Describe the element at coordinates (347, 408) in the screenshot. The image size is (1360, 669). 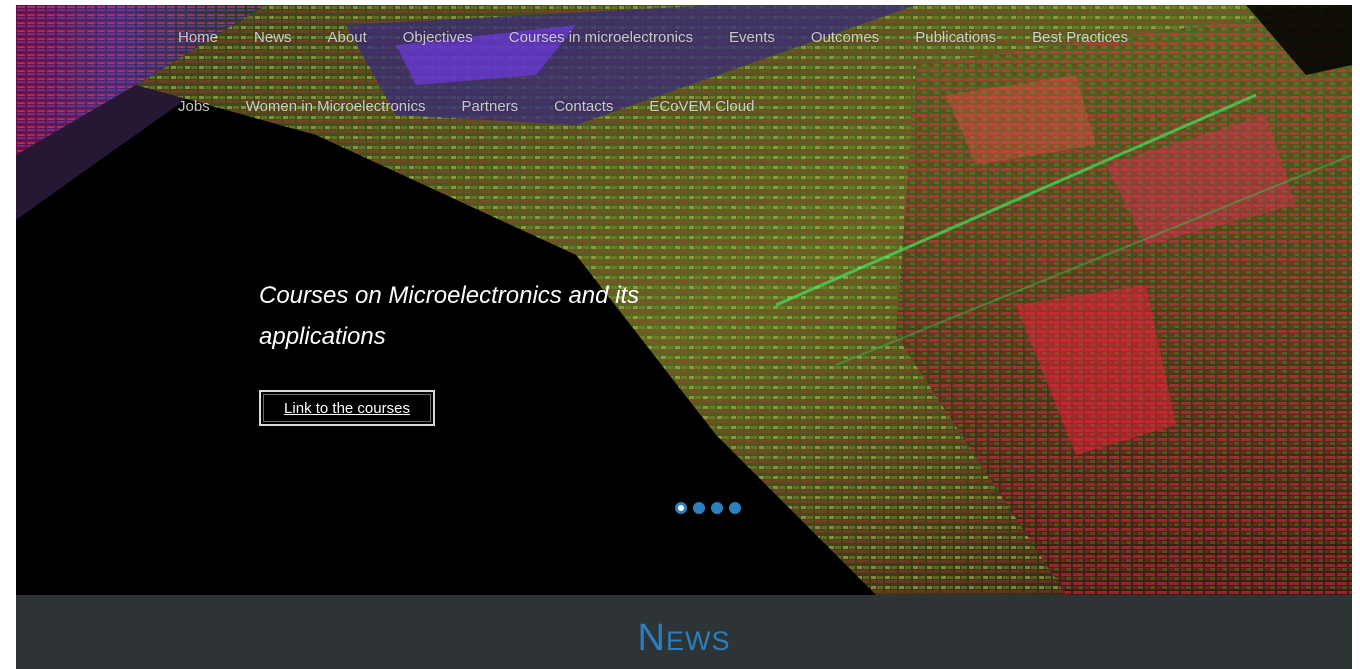
I see `link-to-courses-button: Link to the courses` at that location.